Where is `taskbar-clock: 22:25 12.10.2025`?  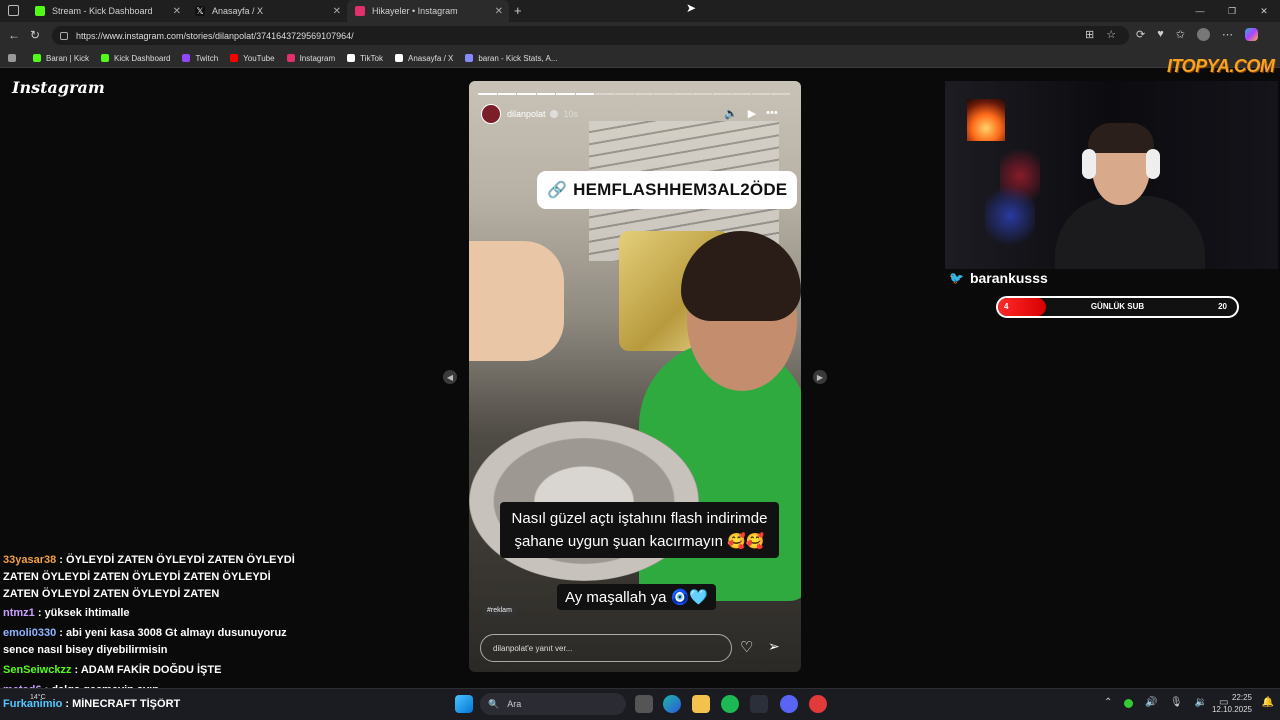 taskbar-clock: 22:25 12.10.2025 is located at coordinates (1232, 704).